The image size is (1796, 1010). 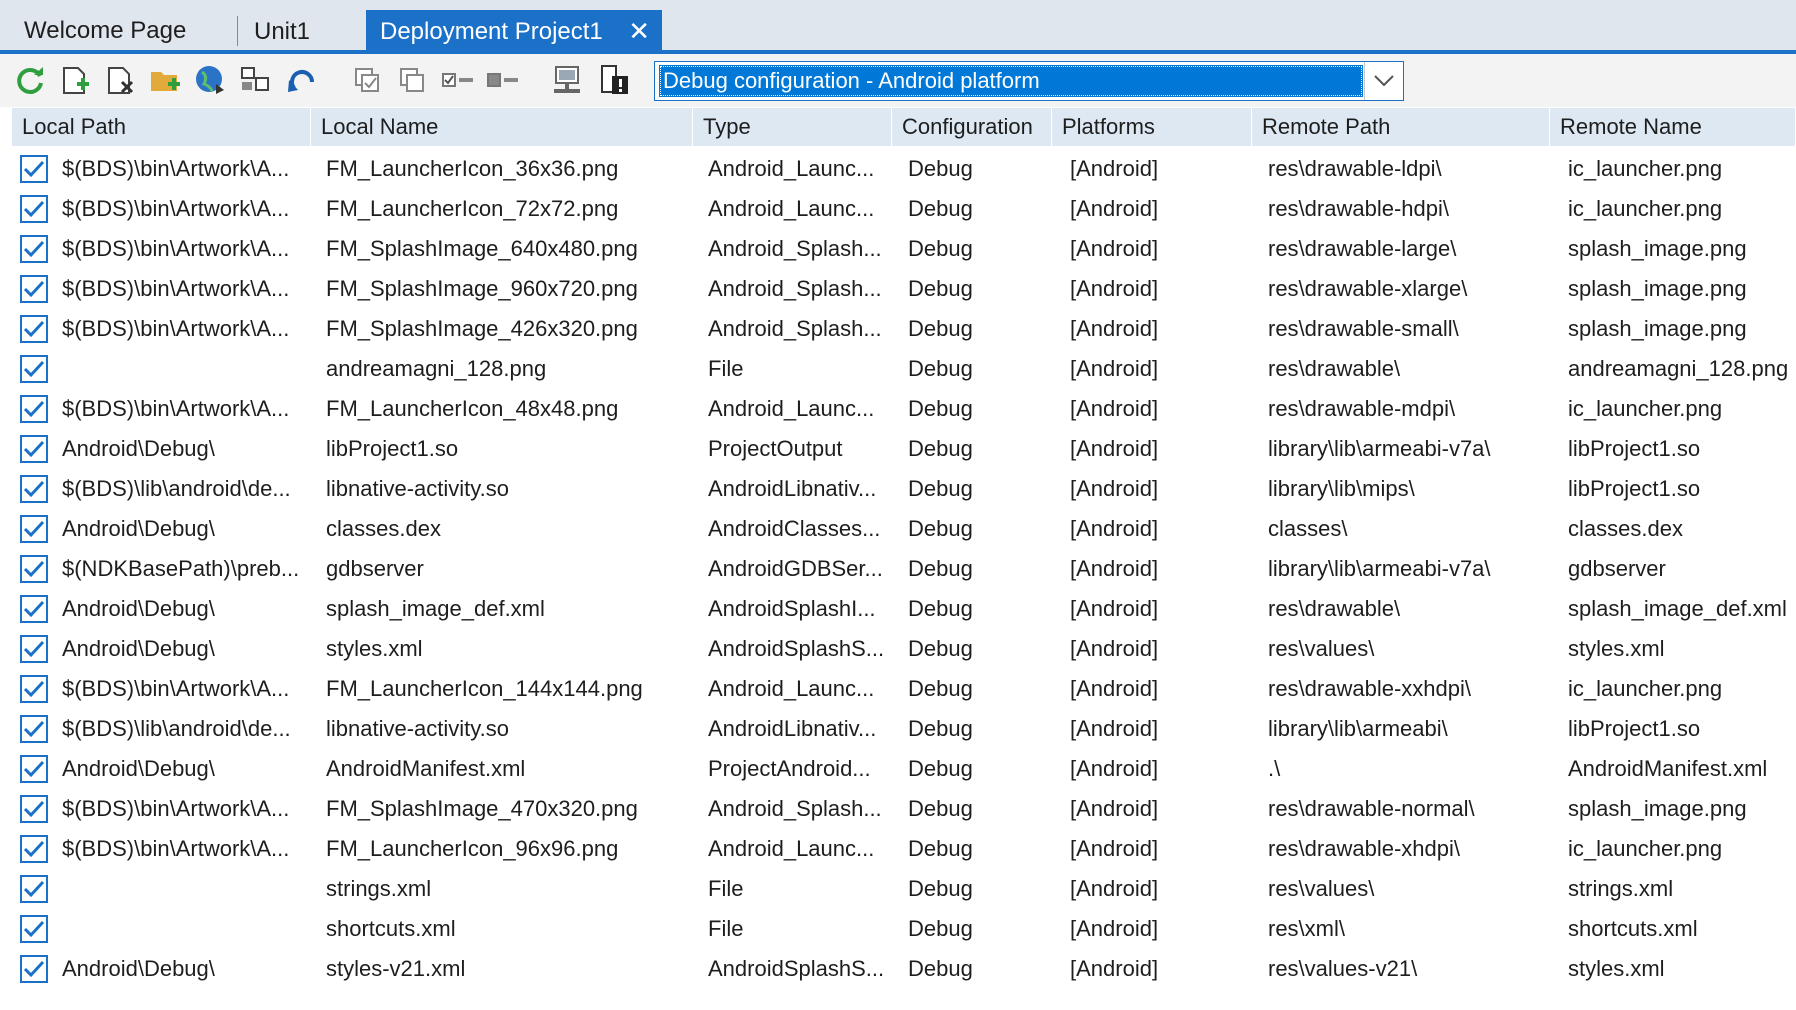 I want to click on cell-local-name: AndroidManifest.xml, so click(x=426, y=768).